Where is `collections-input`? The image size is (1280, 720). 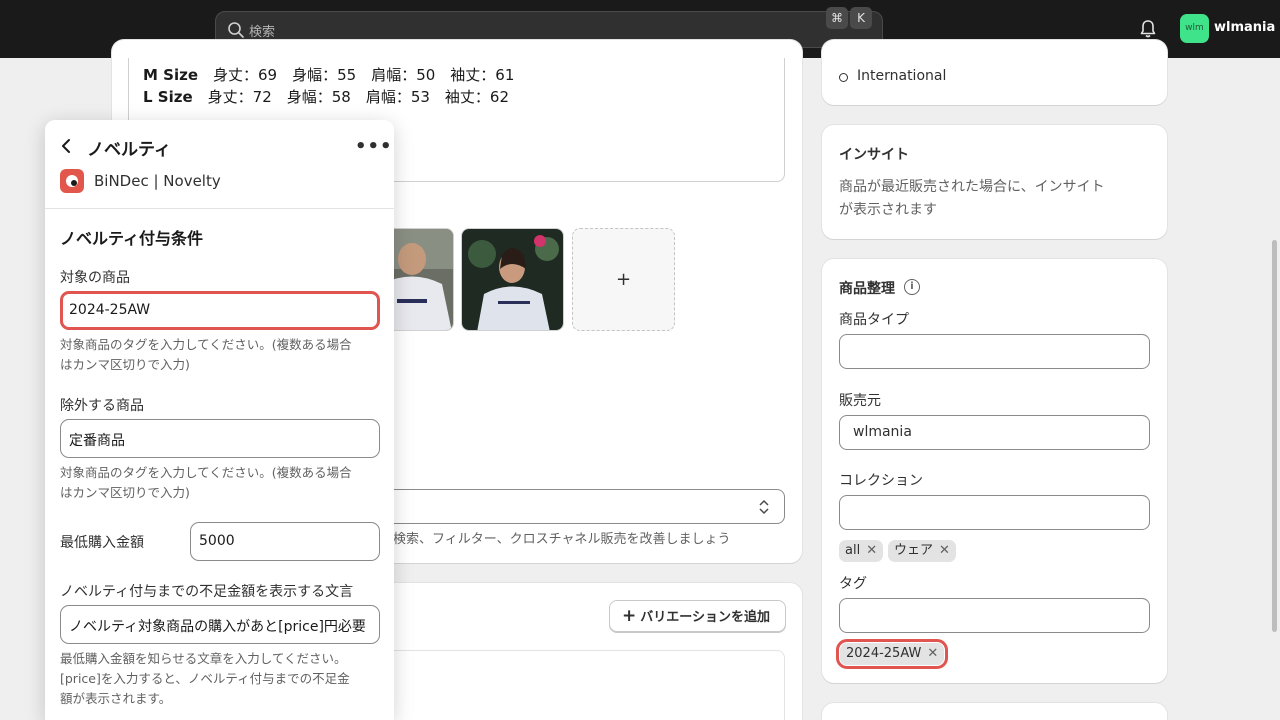
collections-input is located at coordinates (994, 512).